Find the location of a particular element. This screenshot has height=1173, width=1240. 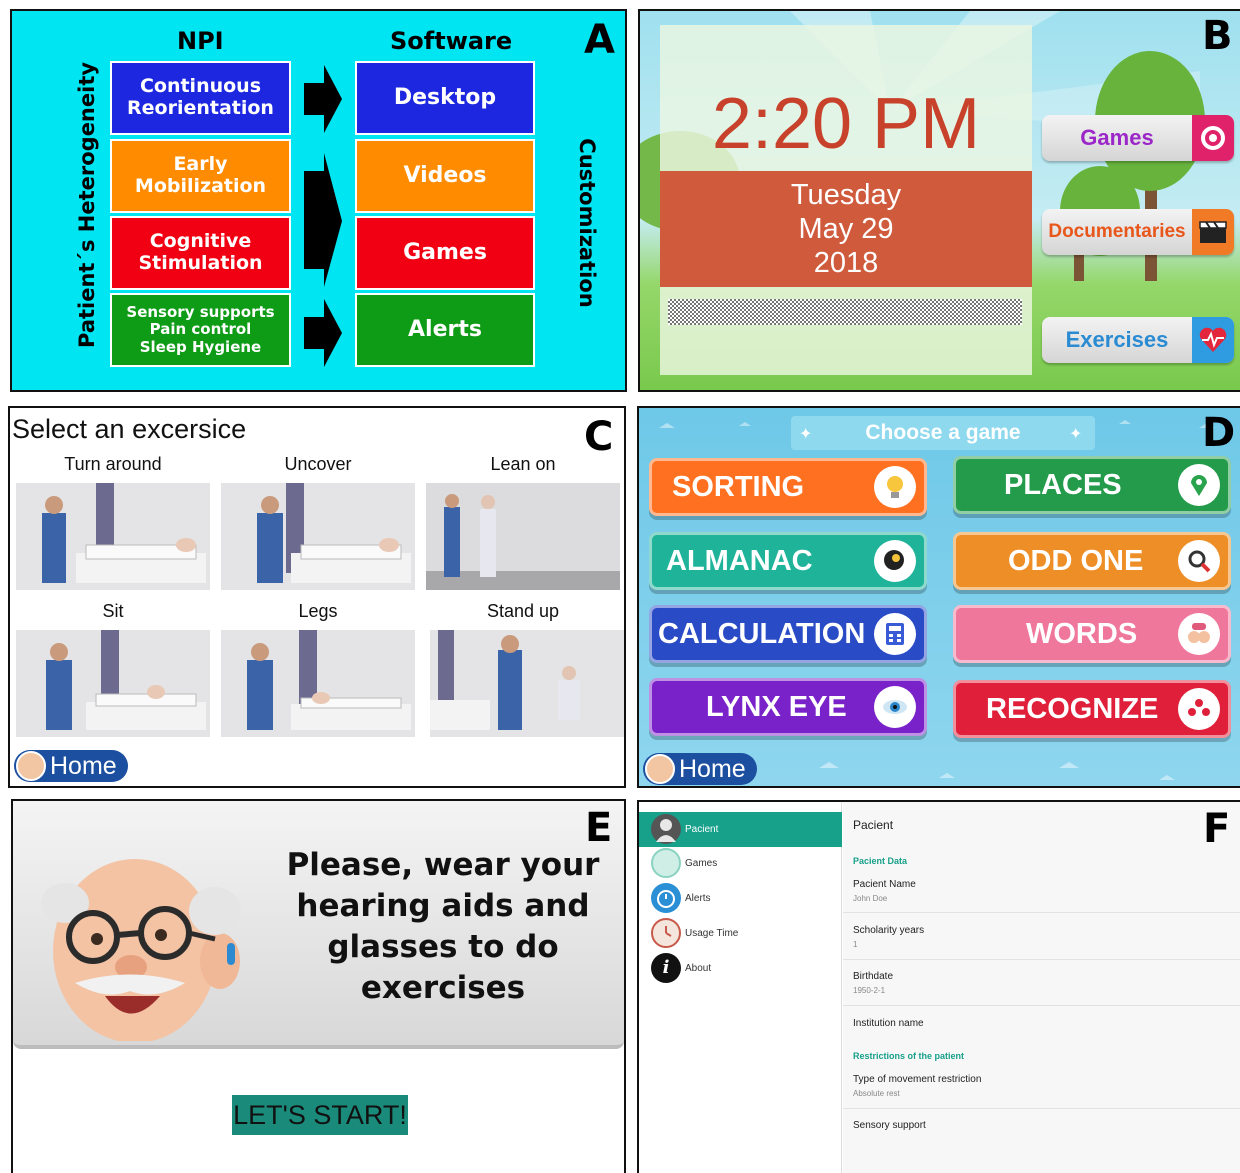

game-tile-odd-one: ODD ONE is located at coordinates (1092, 561).